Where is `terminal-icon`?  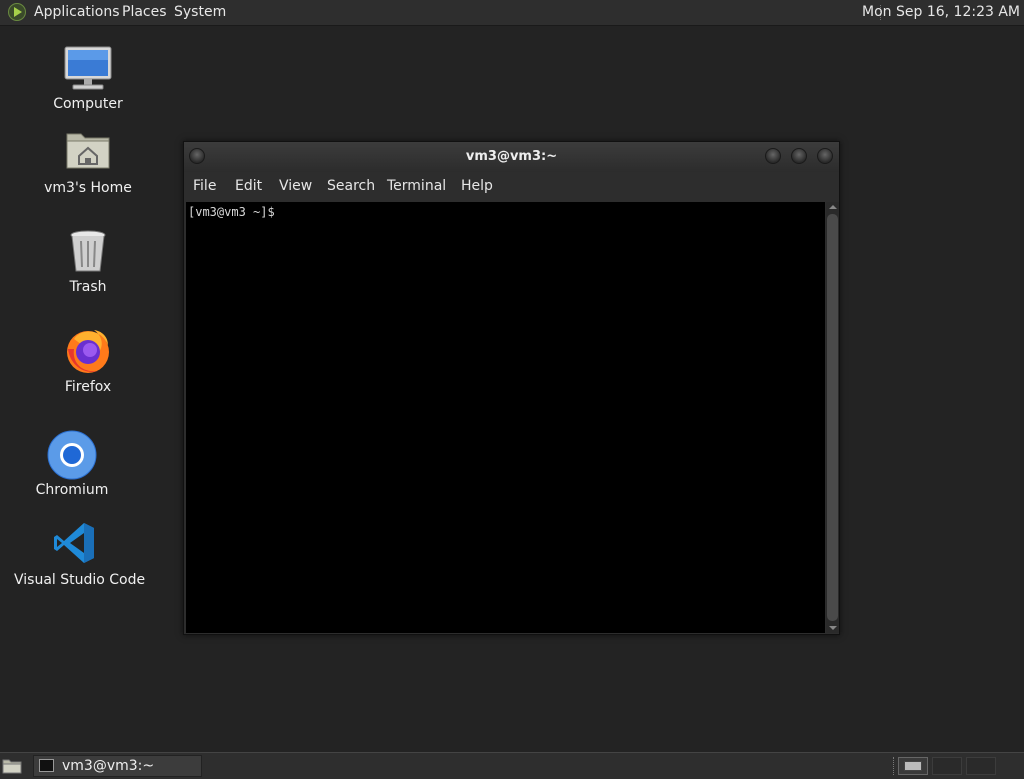 terminal-icon is located at coordinates (46, 765).